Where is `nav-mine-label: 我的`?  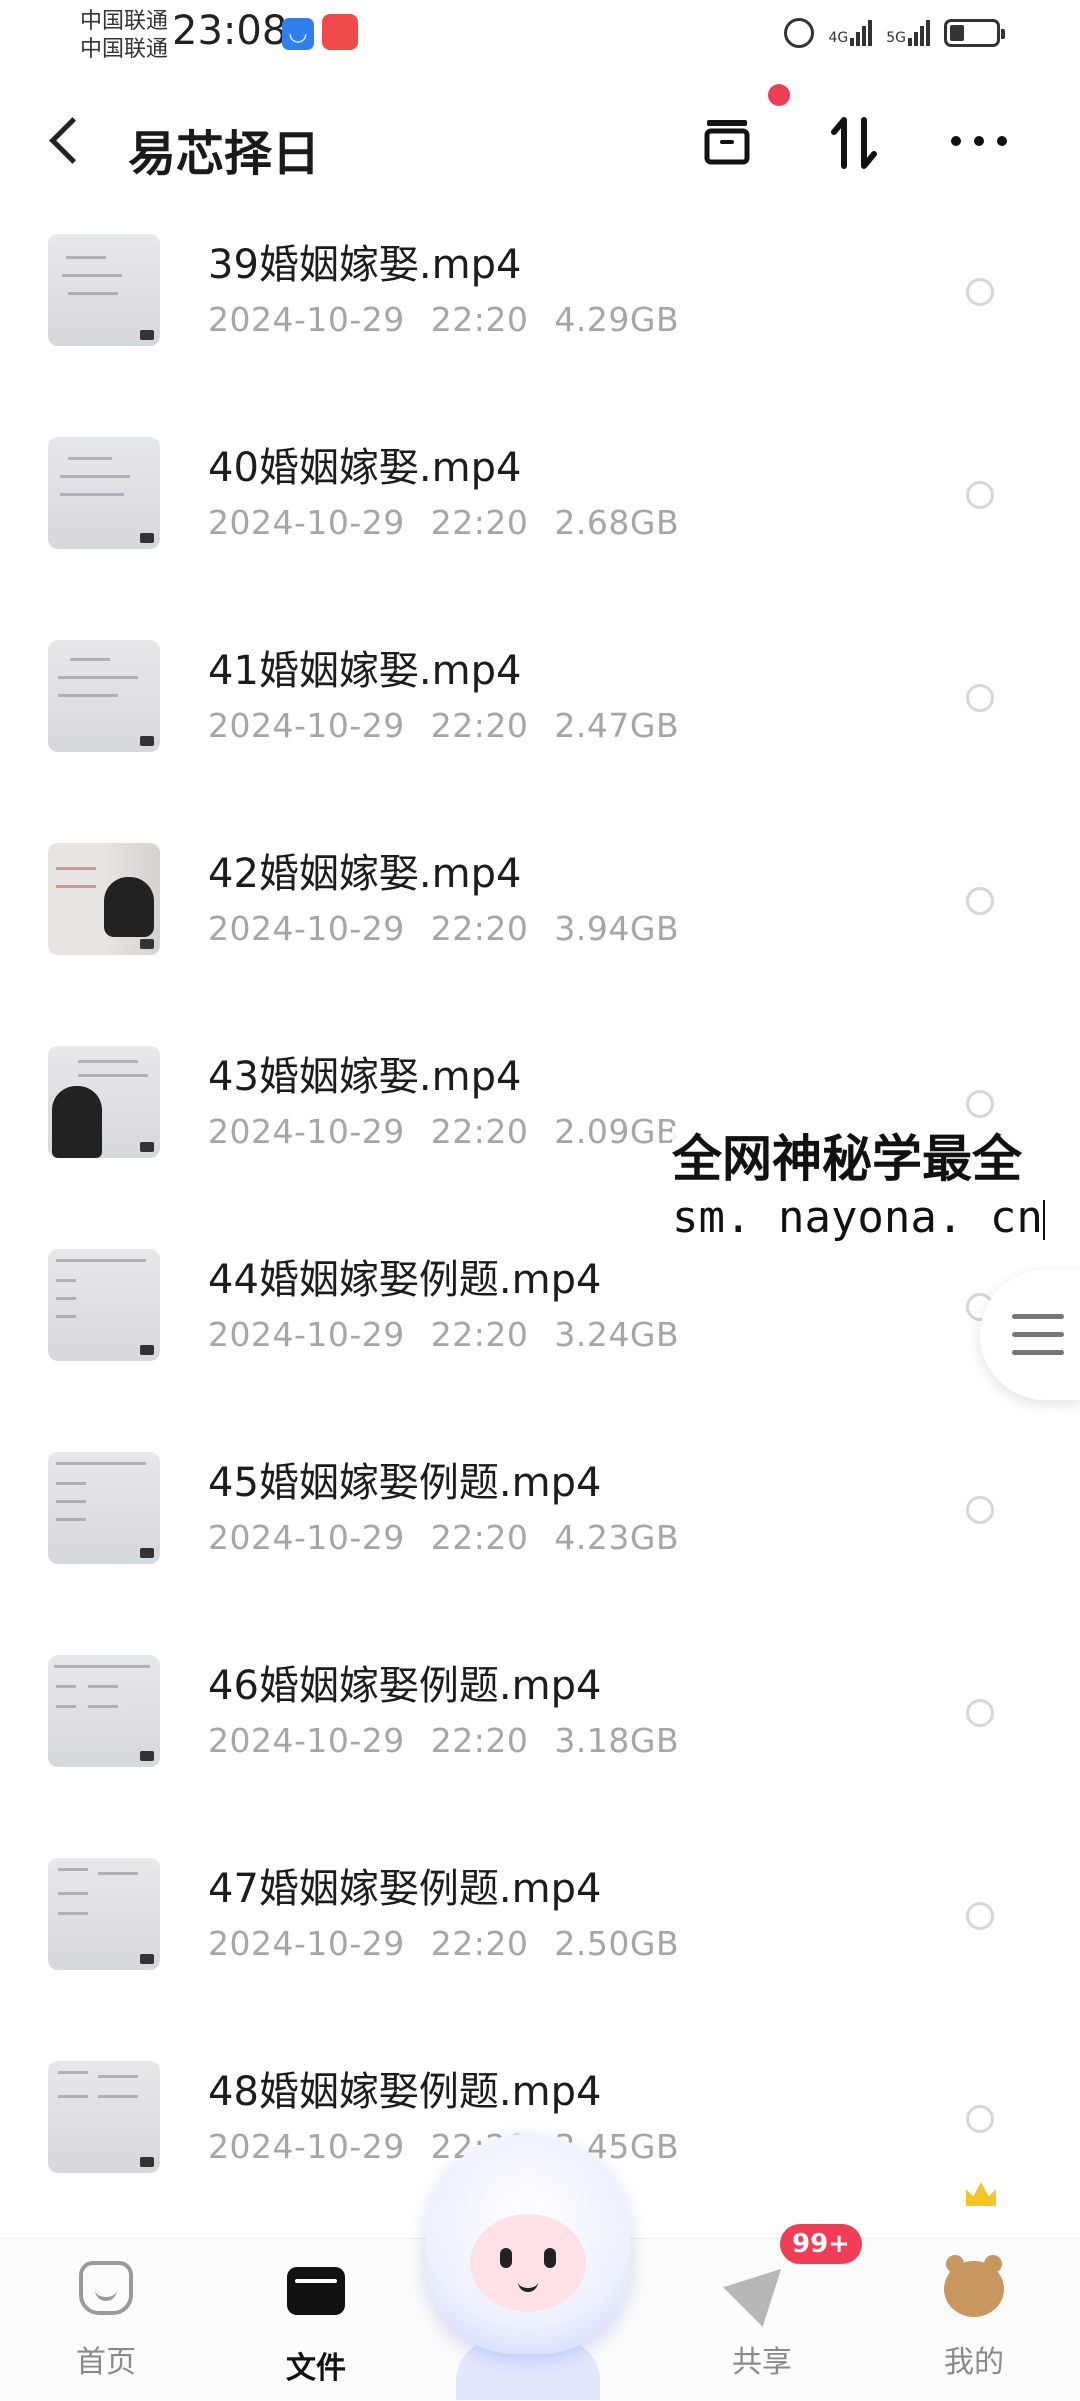
nav-mine-label: 我的 is located at coordinates (974, 2362).